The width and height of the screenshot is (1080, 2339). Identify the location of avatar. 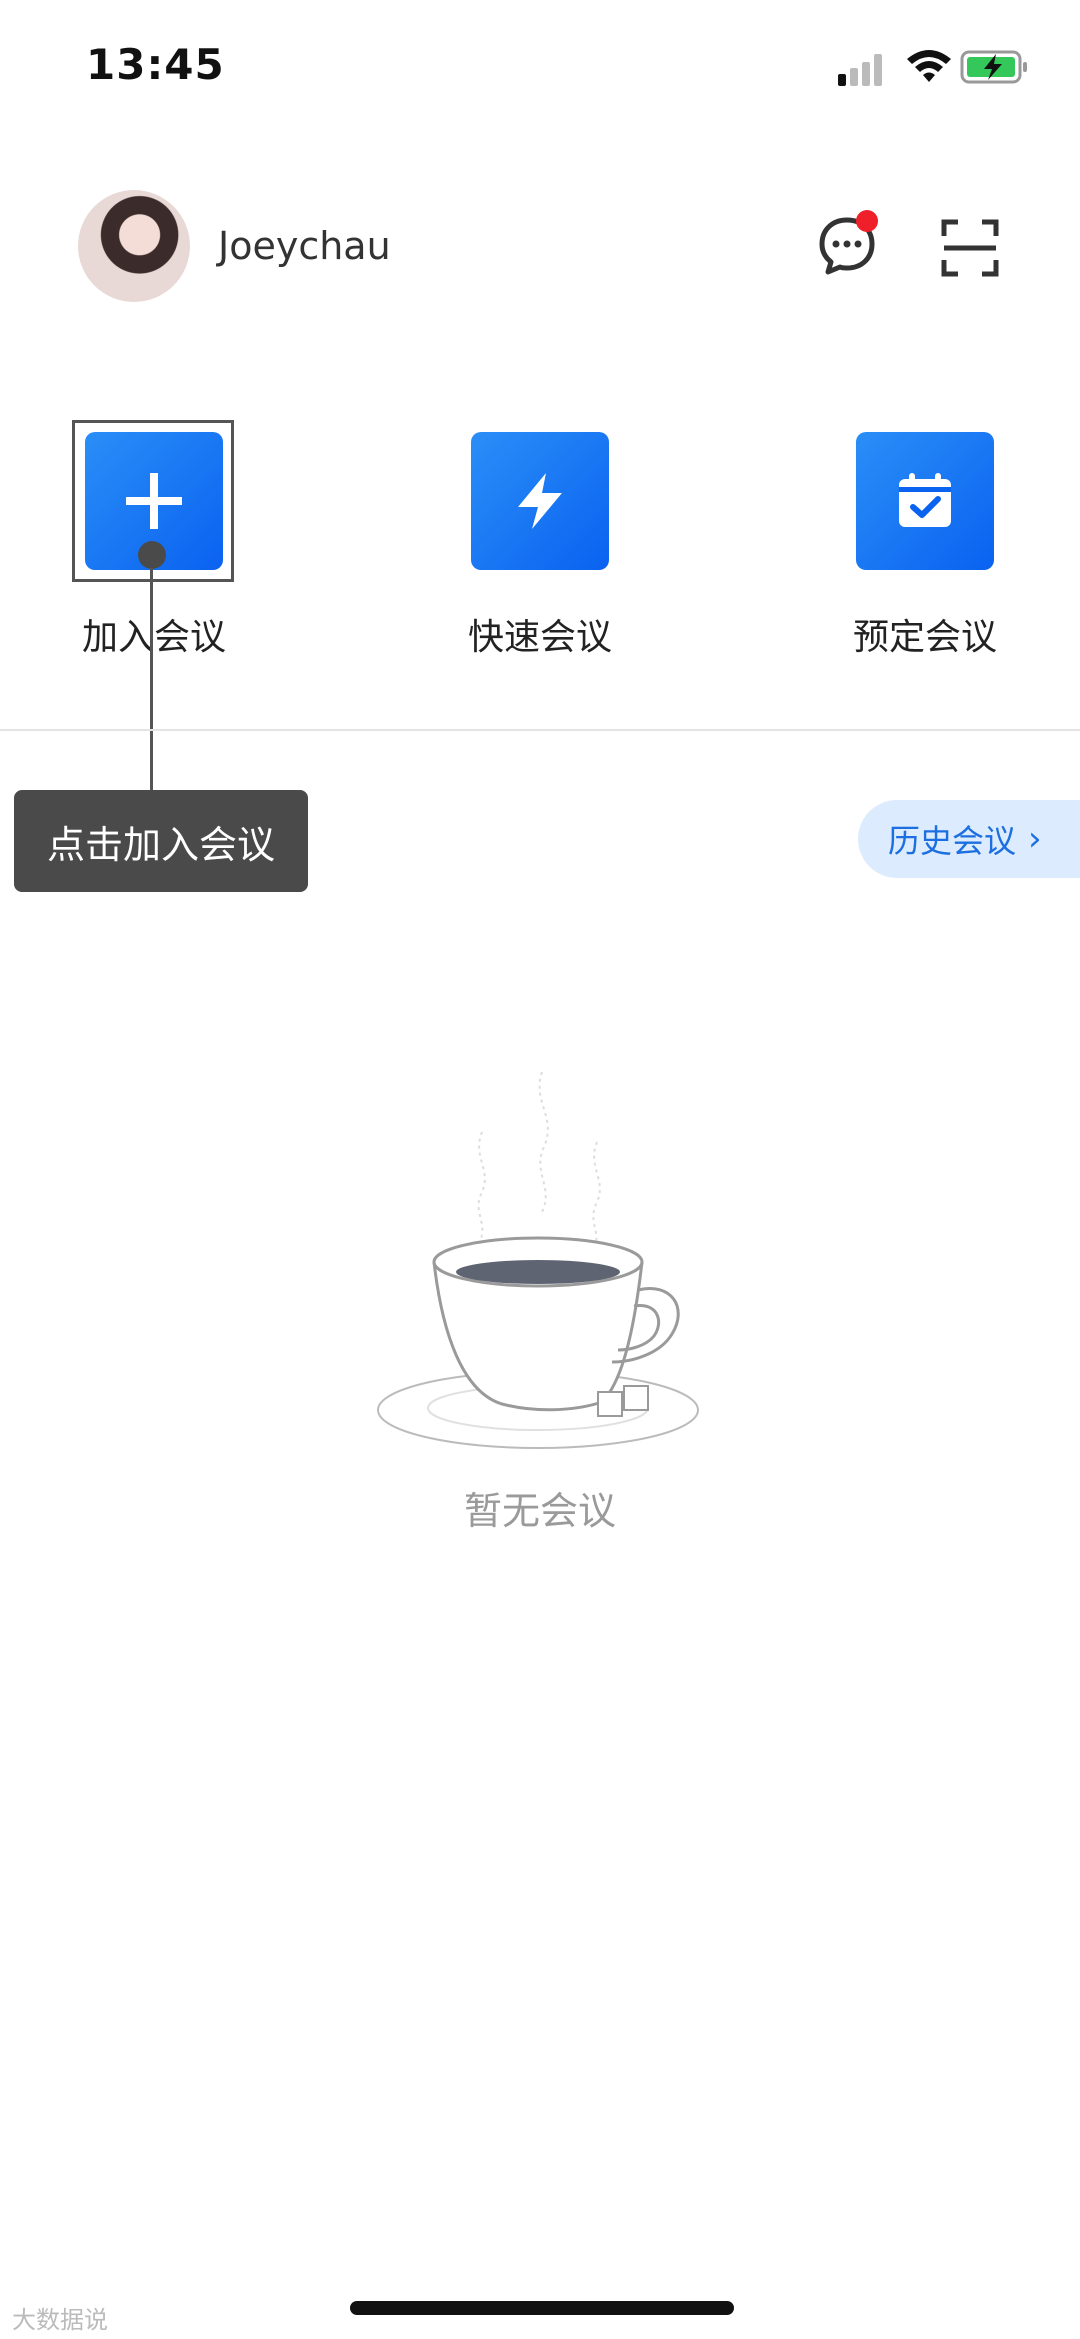
(134, 246).